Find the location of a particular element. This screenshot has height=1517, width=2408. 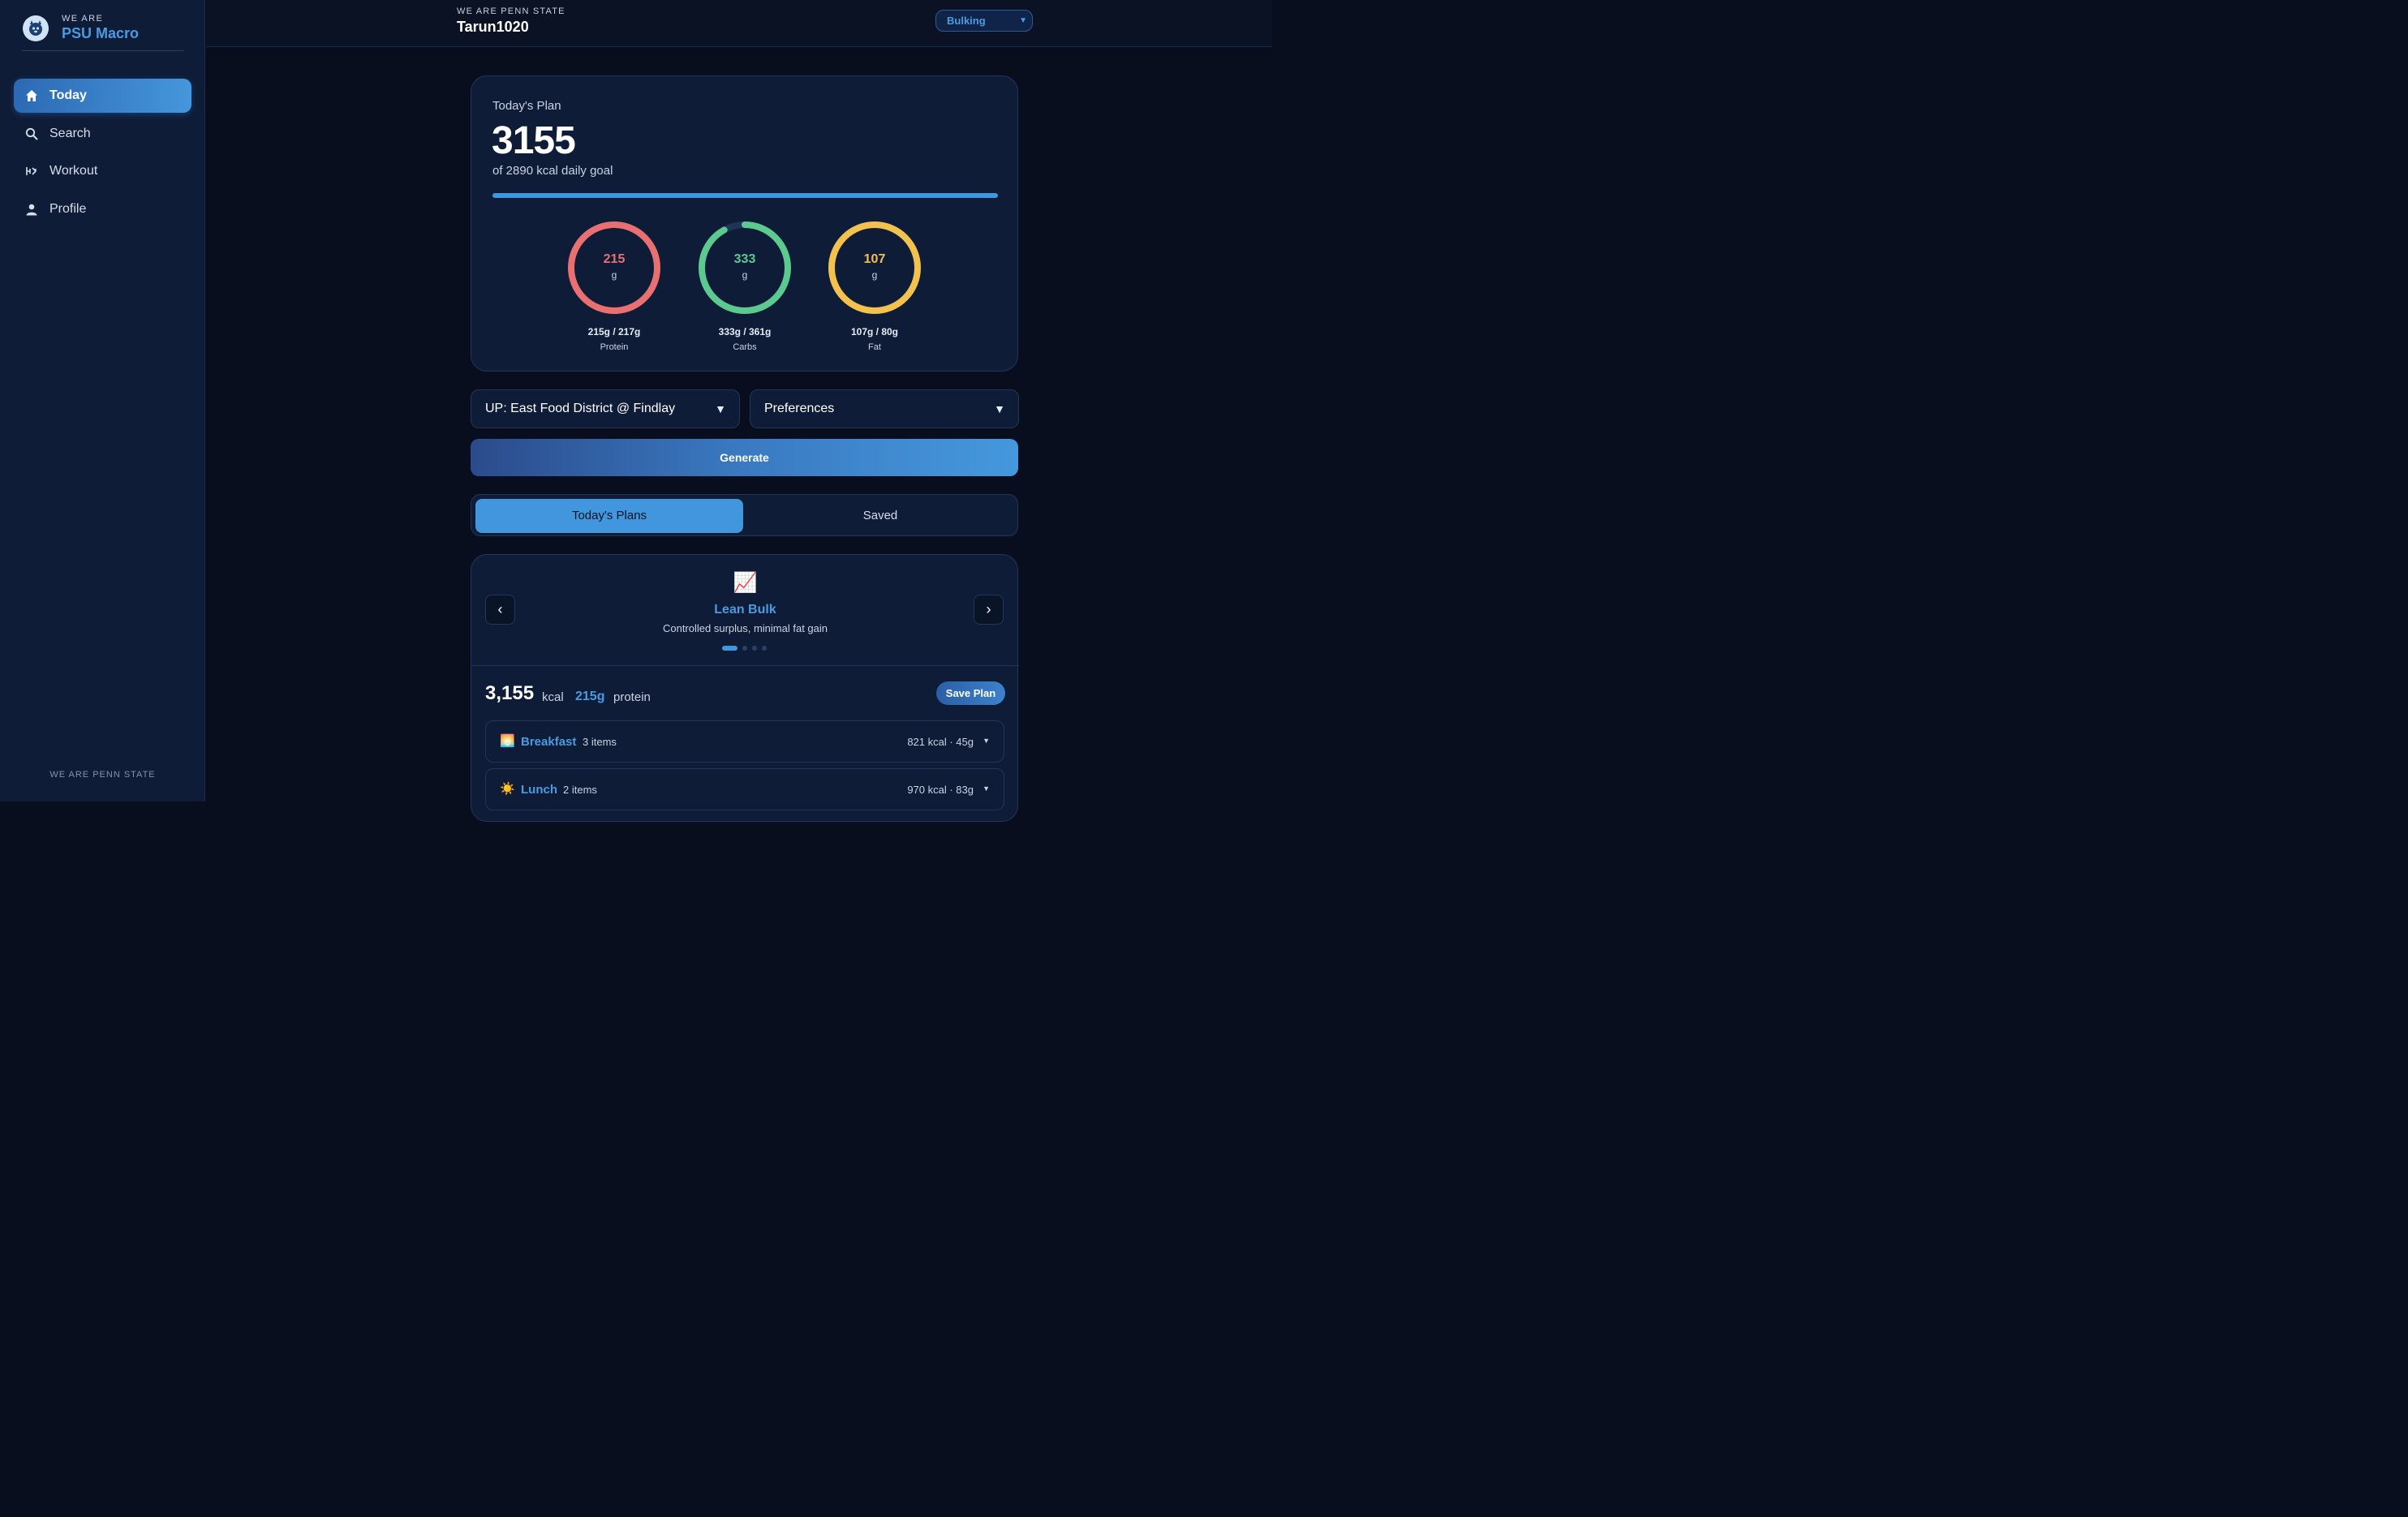

macro-carbs: 333 g 333g / 361g Carbs is located at coordinates (744, 286).